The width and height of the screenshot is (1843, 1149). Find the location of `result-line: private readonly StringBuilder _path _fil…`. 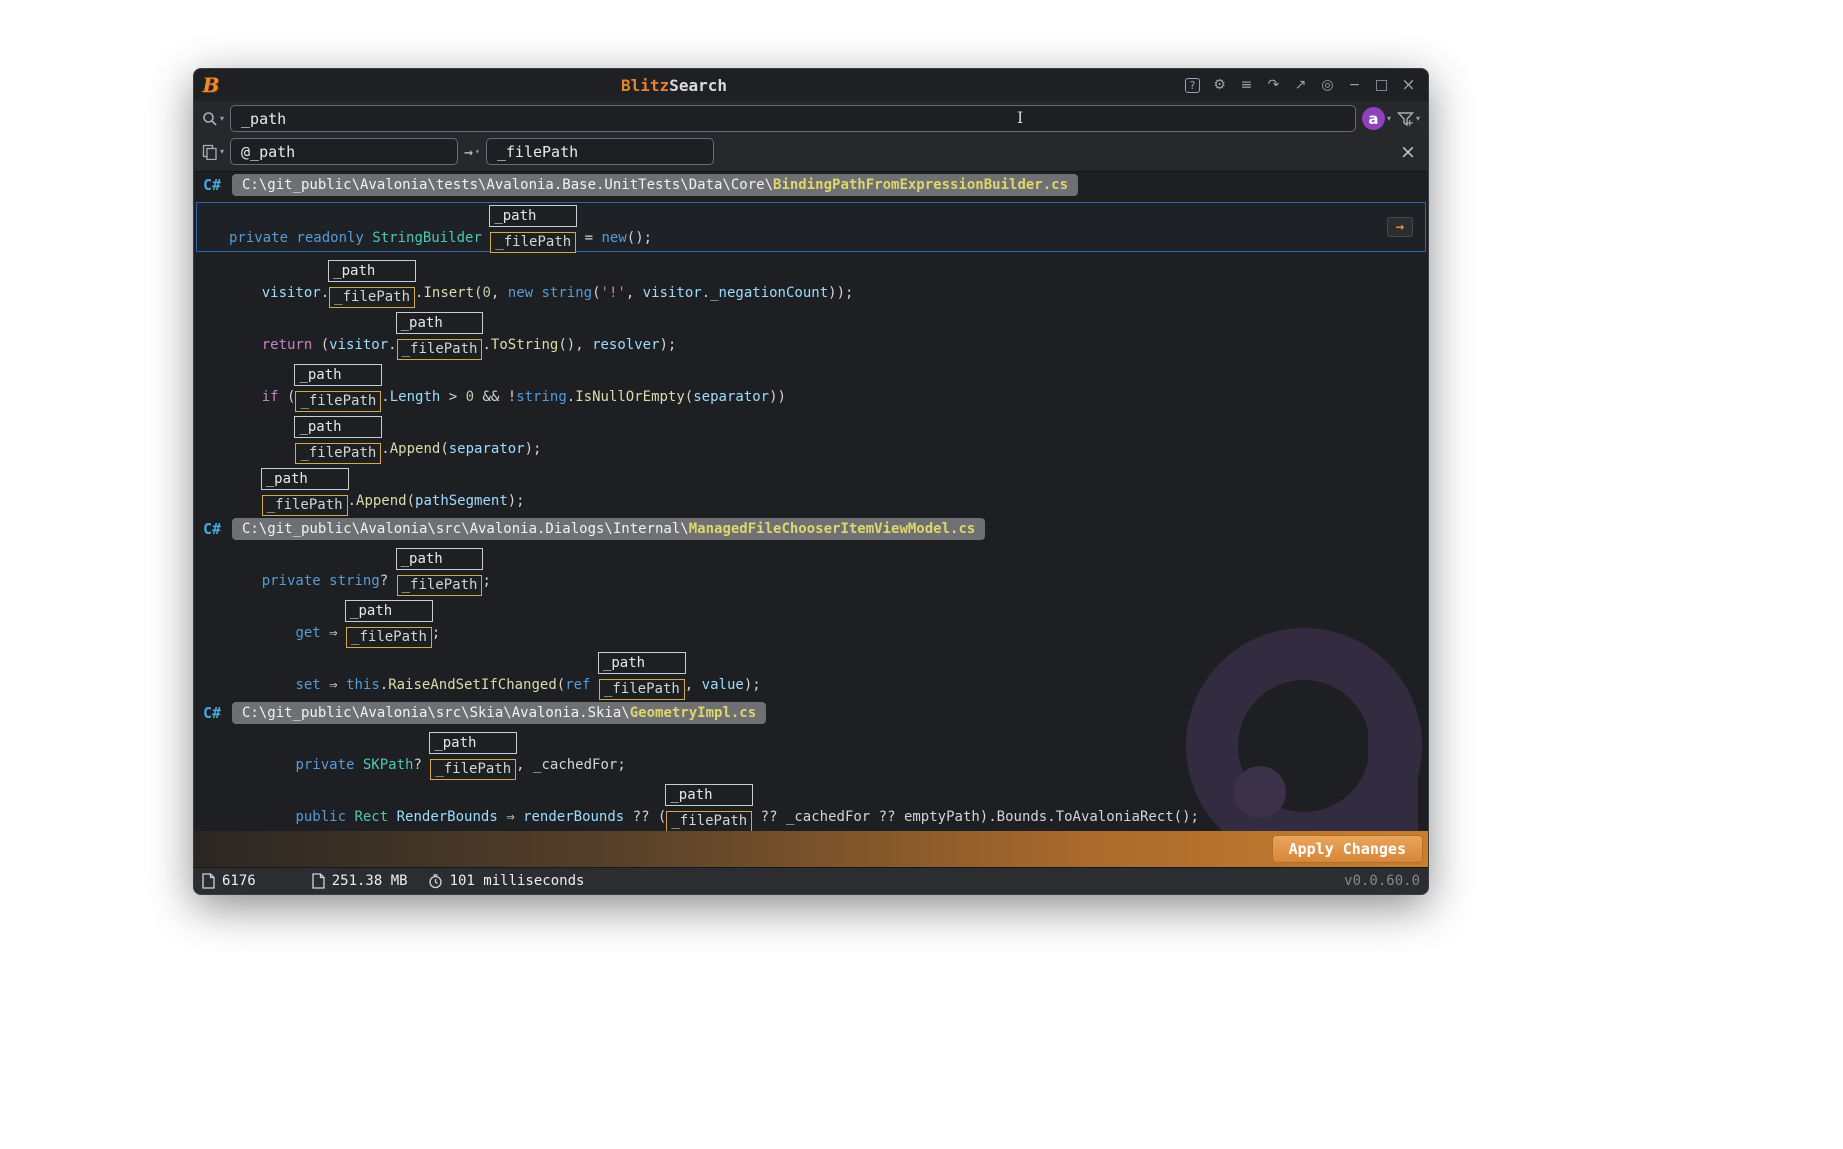

result-line: private readonly StringBuilder _path _fil… is located at coordinates (811, 228).